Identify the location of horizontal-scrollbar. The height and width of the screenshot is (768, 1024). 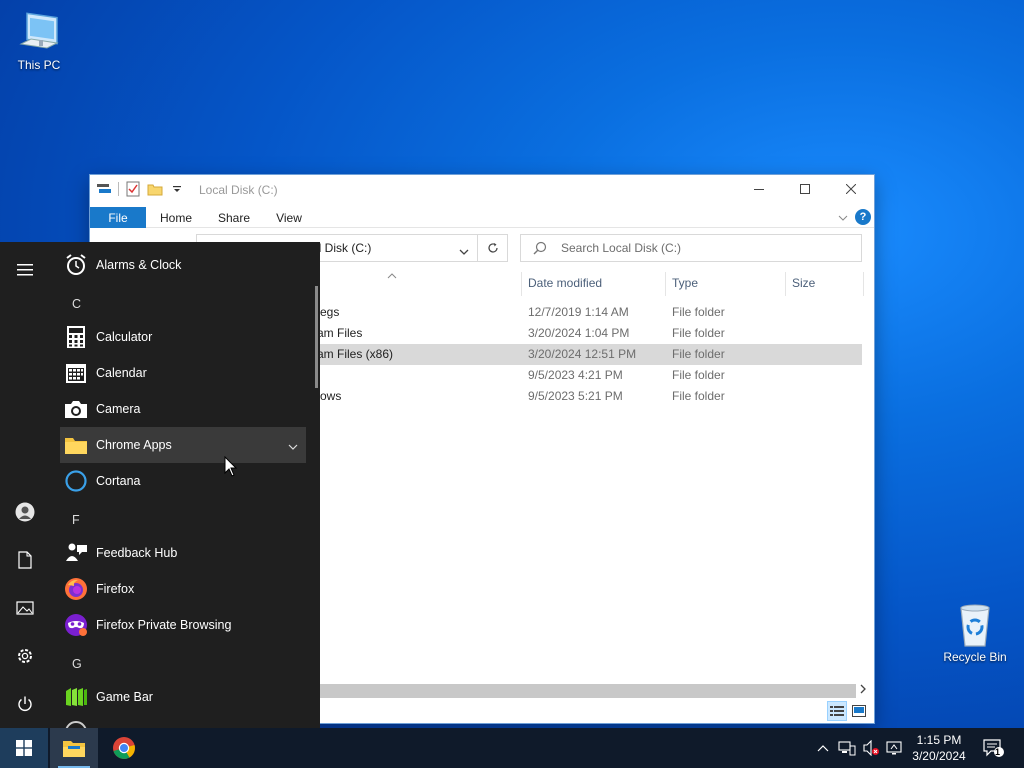
(588, 691).